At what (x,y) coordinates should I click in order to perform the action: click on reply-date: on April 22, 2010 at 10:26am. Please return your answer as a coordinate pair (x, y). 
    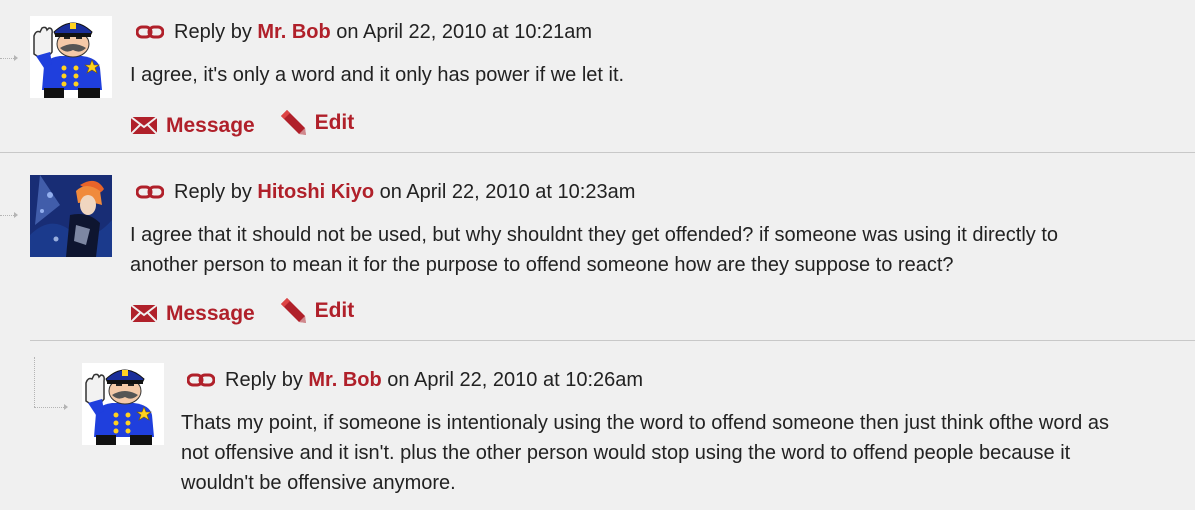
    Looking at the image, I should click on (515, 380).